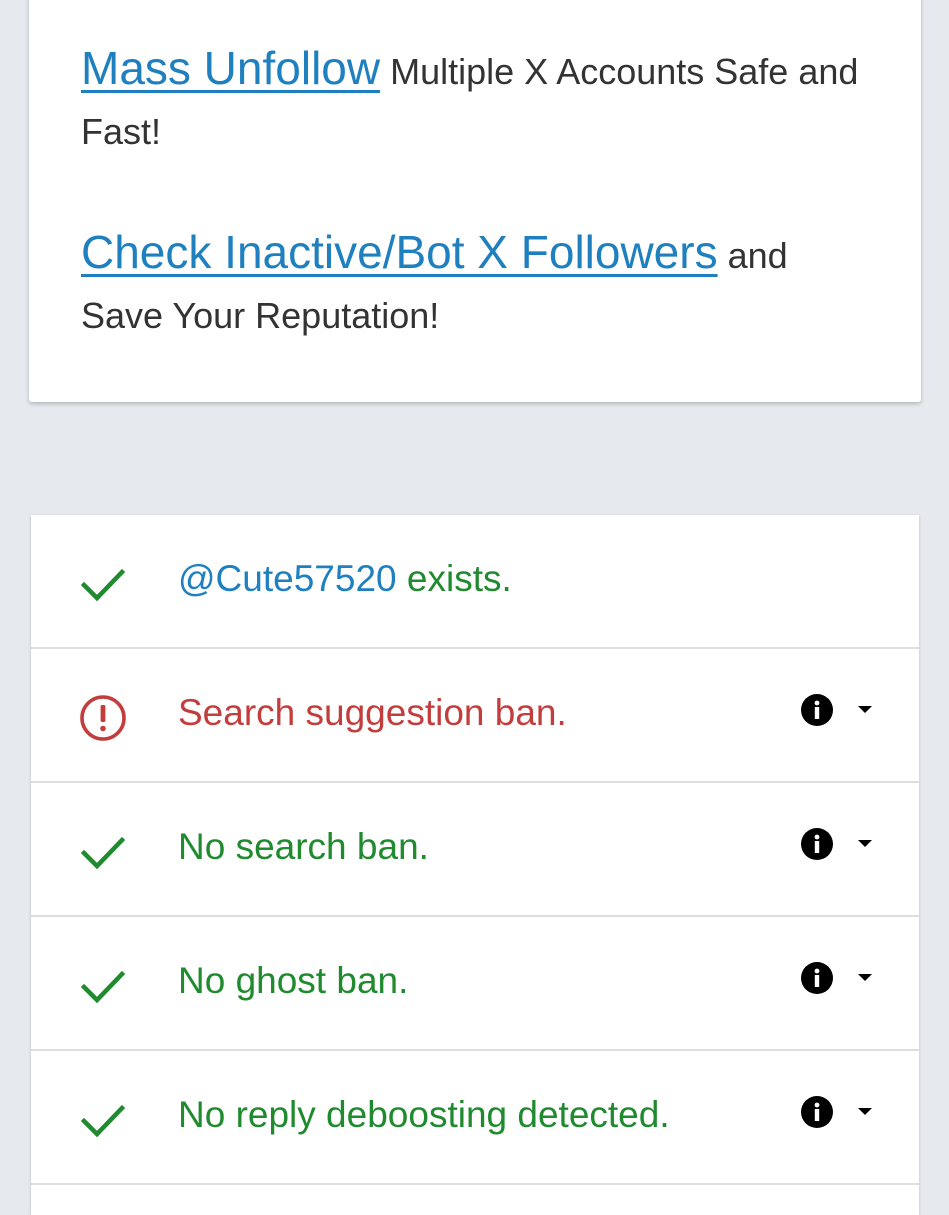 This screenshot has height=1215, width=949. What do you see at coordinates (399, 252) in the screenshot?
I see `check-inactive-followers-link: Check Inactive/Bot X Followers` at bounding box center [399, 252].